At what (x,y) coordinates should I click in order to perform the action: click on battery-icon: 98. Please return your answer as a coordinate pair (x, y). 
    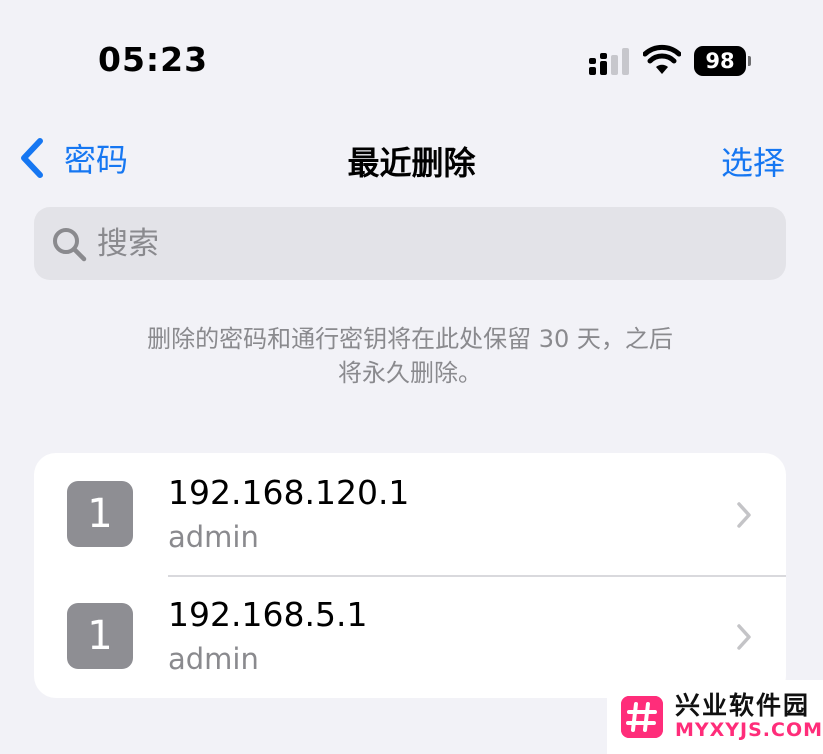
    Looking at the image, I should click on (720, 61).